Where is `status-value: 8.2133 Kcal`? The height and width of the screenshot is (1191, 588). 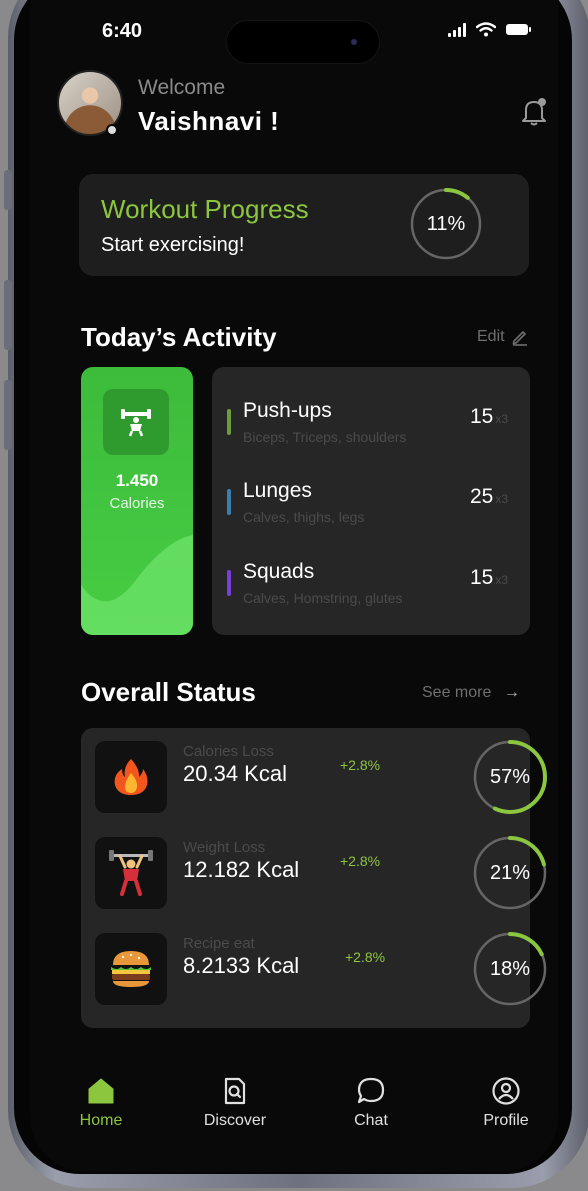 status-value: 8.2133 Kcal is located at coordinates (241, 965).